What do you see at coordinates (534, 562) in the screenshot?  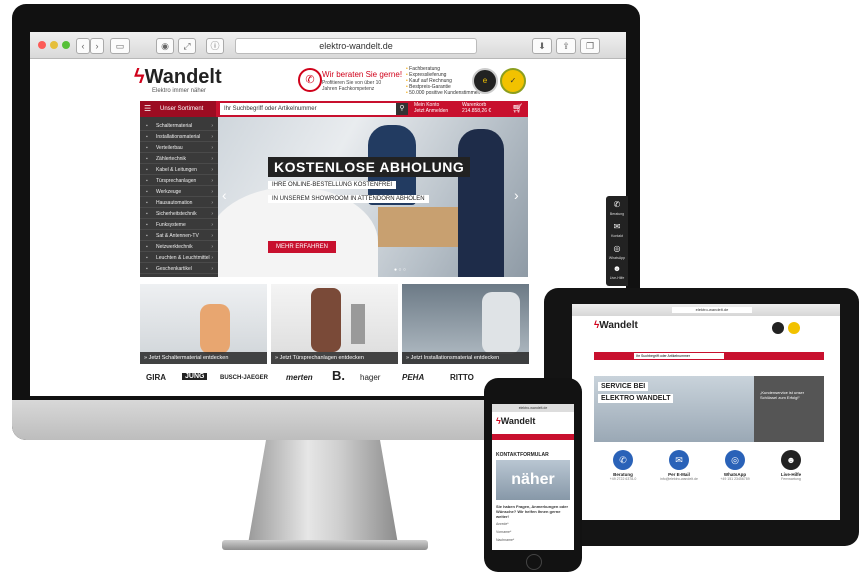 I see `iphone-home-button` at bounding box center [534, 562].